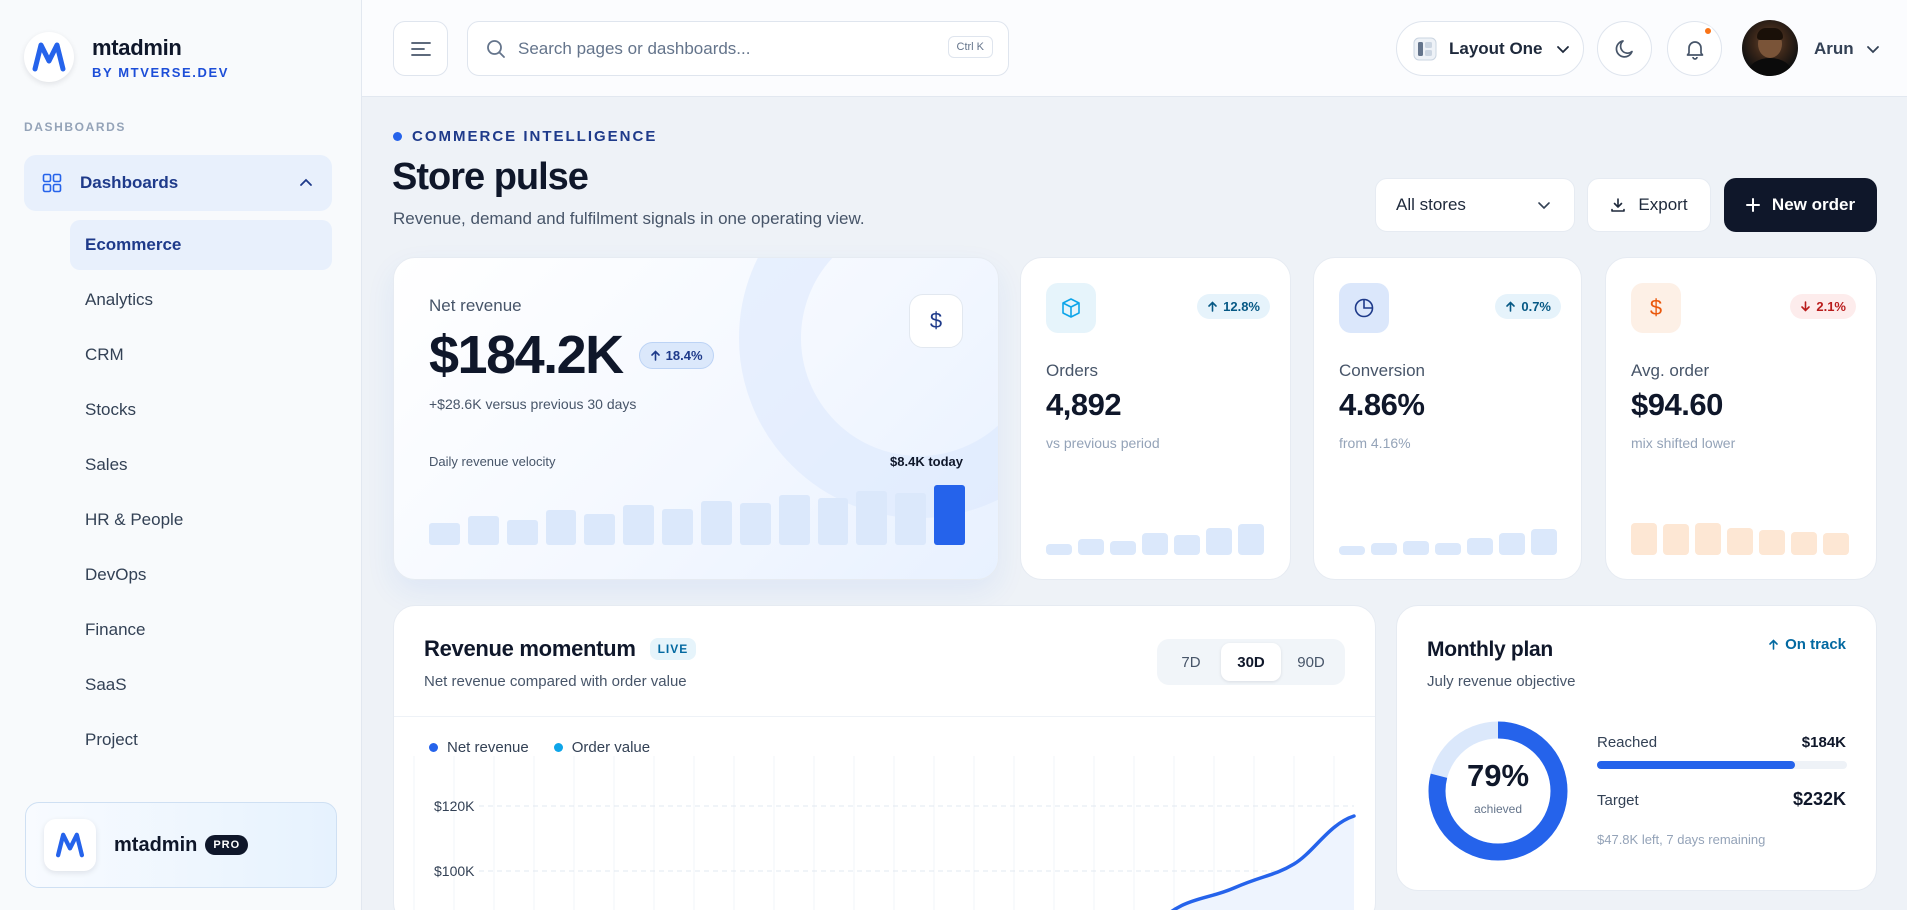  I want to click on orders-change-badge: 12.8%, so click(1233, 306).